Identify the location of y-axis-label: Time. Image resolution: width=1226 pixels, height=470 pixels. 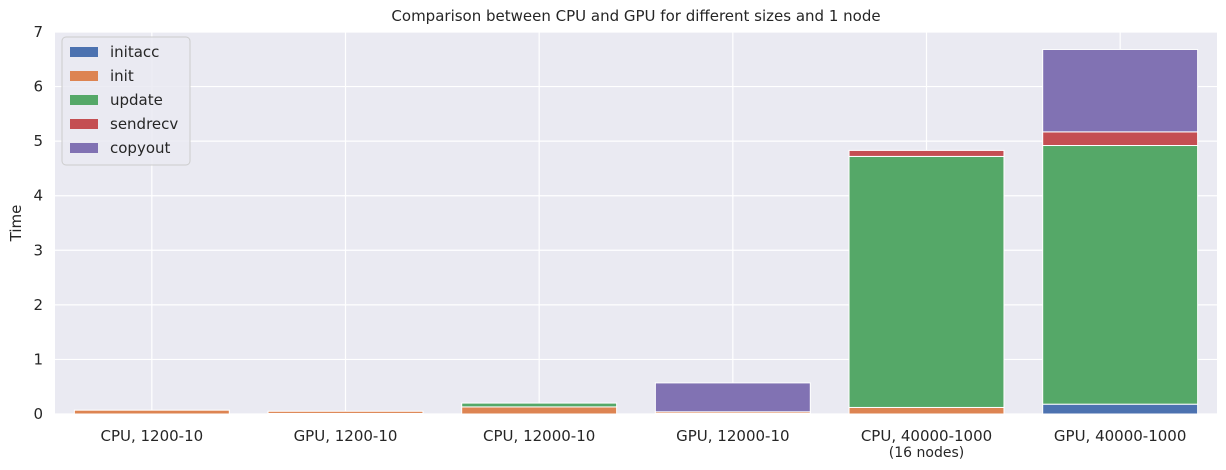
(16, 224).